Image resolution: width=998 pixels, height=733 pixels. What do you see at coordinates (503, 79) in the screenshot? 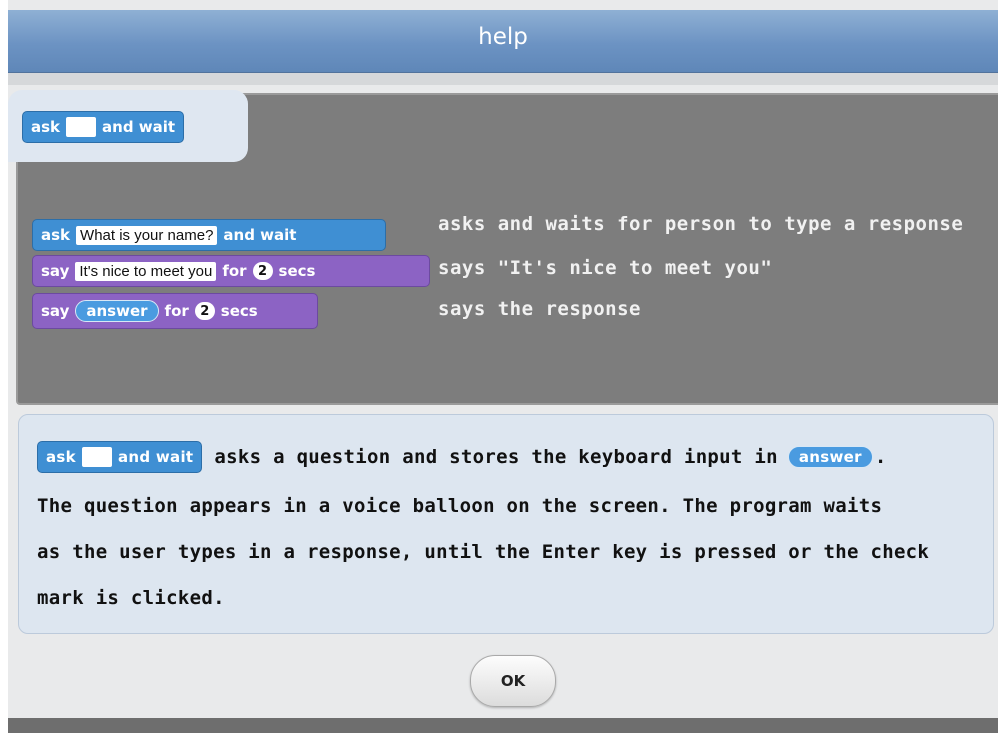
I see `title-divider` at bounding box center [503, 79].